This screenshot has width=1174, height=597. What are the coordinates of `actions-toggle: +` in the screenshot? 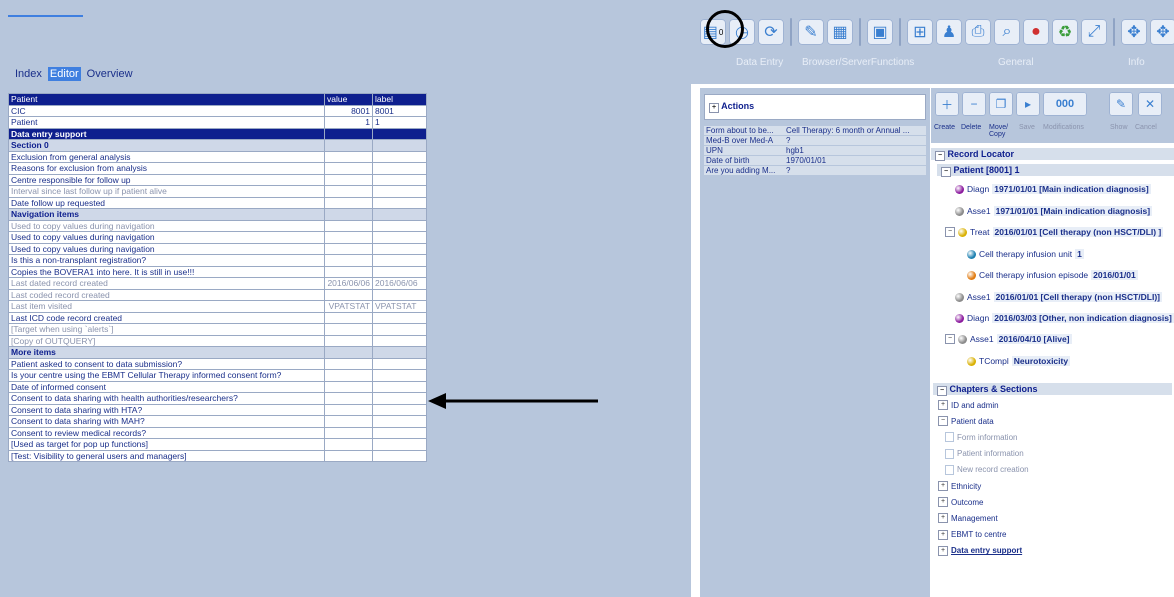 It's located at (714, 108).